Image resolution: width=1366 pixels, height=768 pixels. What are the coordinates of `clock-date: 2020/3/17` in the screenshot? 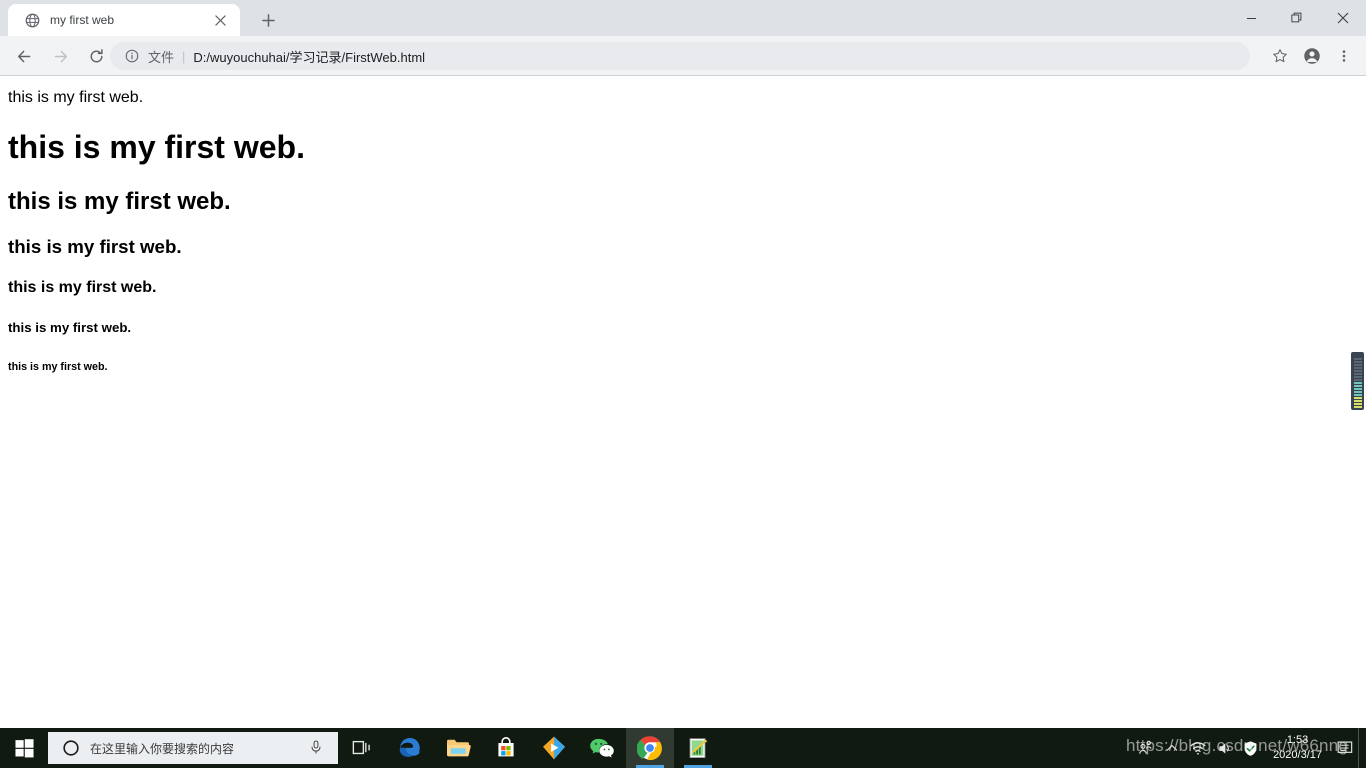 It's located at (1297, 755).